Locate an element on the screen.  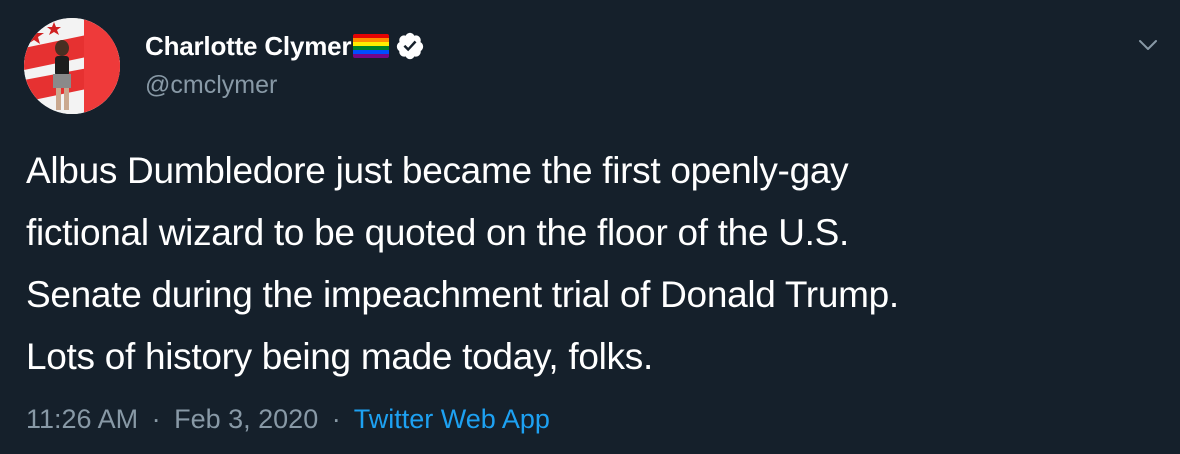
rainbow-flag-icon is located at coordinates (371, 46).